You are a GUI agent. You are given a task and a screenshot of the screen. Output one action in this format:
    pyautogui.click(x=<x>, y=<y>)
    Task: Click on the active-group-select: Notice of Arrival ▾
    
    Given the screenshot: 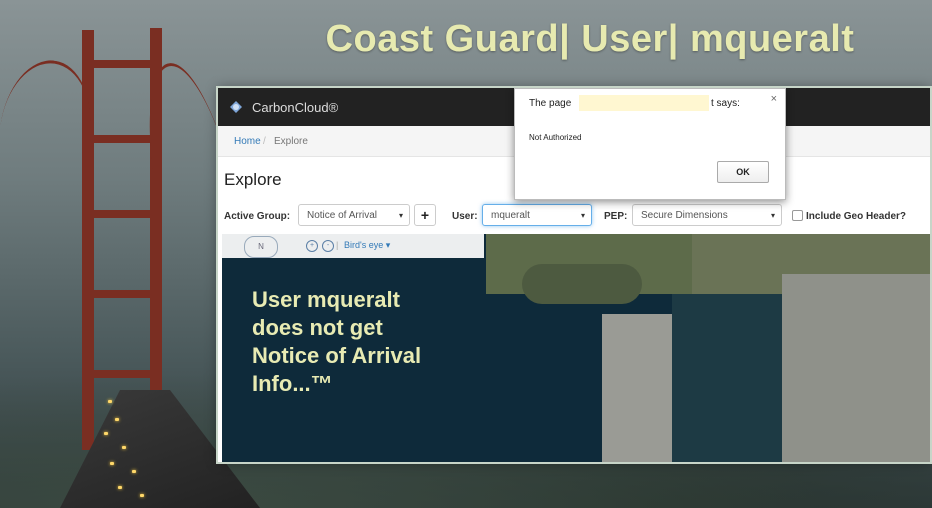 What is the action you would take?
    pyautogui.click(x=354, y=215)
    